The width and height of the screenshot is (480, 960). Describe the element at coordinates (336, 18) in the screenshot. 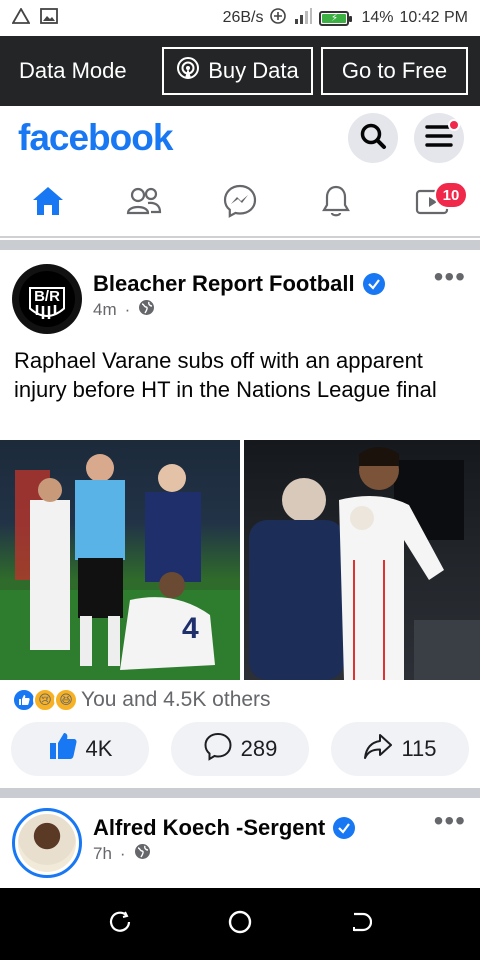

I see `battery-icon: ⚡` at that location.